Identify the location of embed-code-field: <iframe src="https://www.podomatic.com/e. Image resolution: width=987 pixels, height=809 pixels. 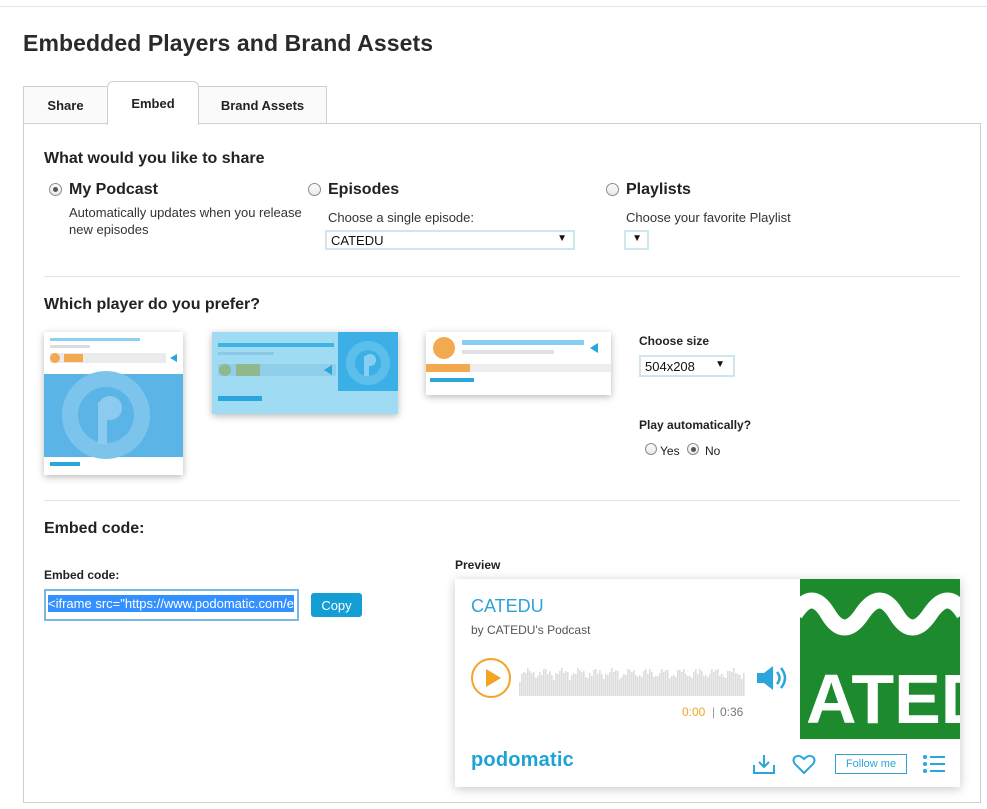
(171, 605).